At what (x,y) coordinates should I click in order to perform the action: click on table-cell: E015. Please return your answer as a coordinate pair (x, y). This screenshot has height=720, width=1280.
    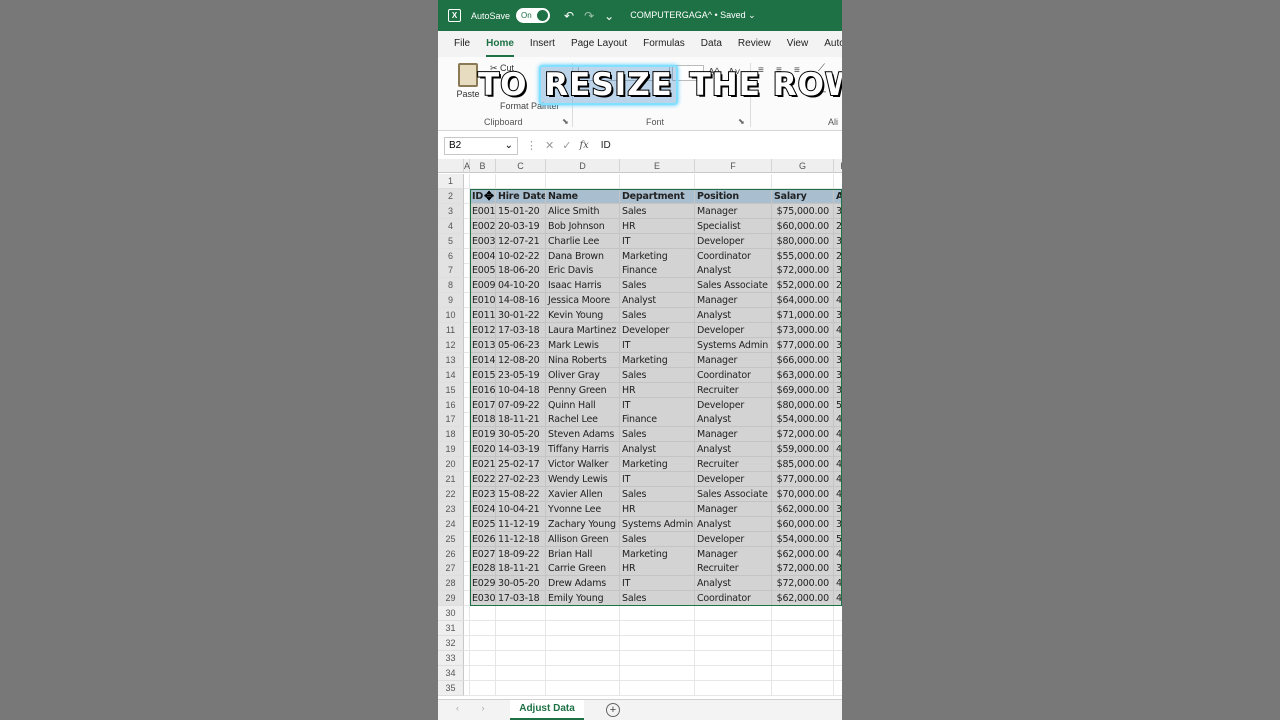
    Looking at the image, I should click on (483, 375).